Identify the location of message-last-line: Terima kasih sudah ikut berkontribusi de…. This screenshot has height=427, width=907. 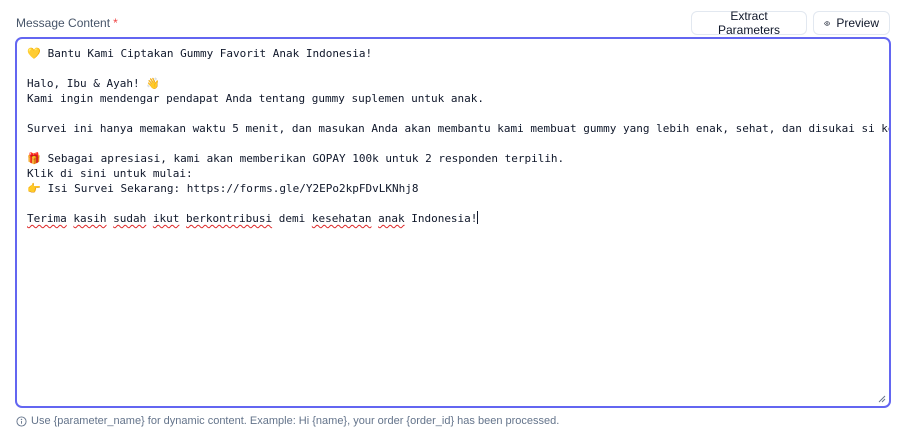
(453, 218).